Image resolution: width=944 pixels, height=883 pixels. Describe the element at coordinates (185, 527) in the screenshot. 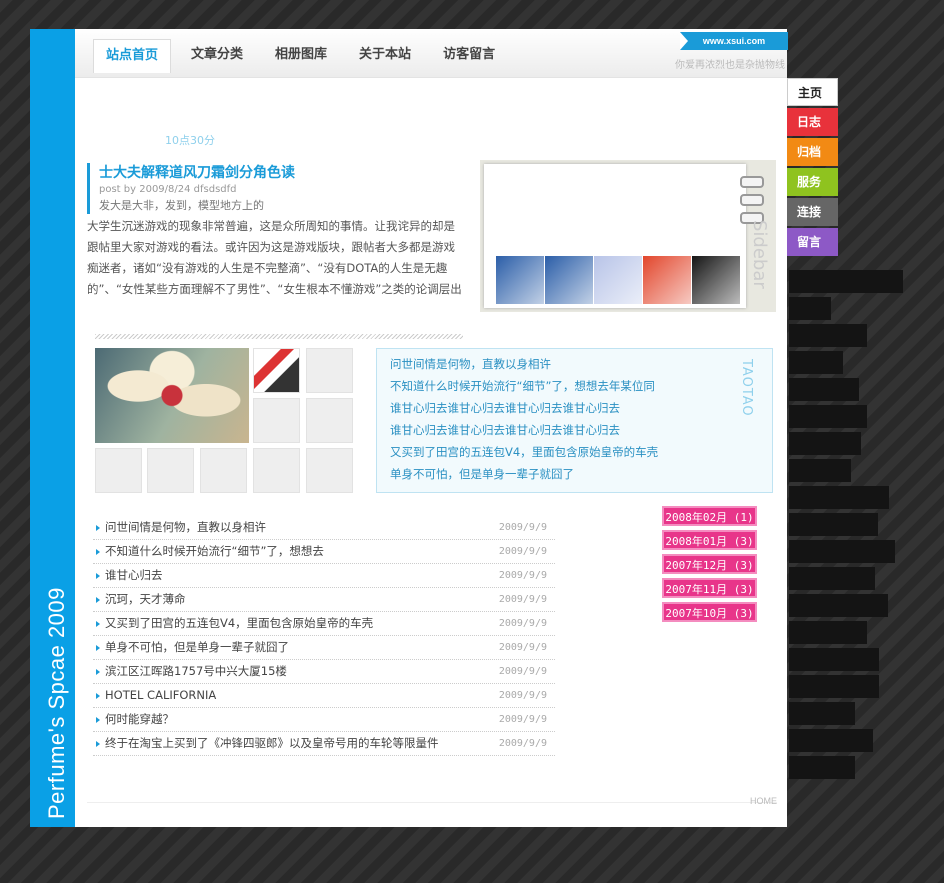

I see `article-title: 问世间情是何物，直教以身相许` at that location.